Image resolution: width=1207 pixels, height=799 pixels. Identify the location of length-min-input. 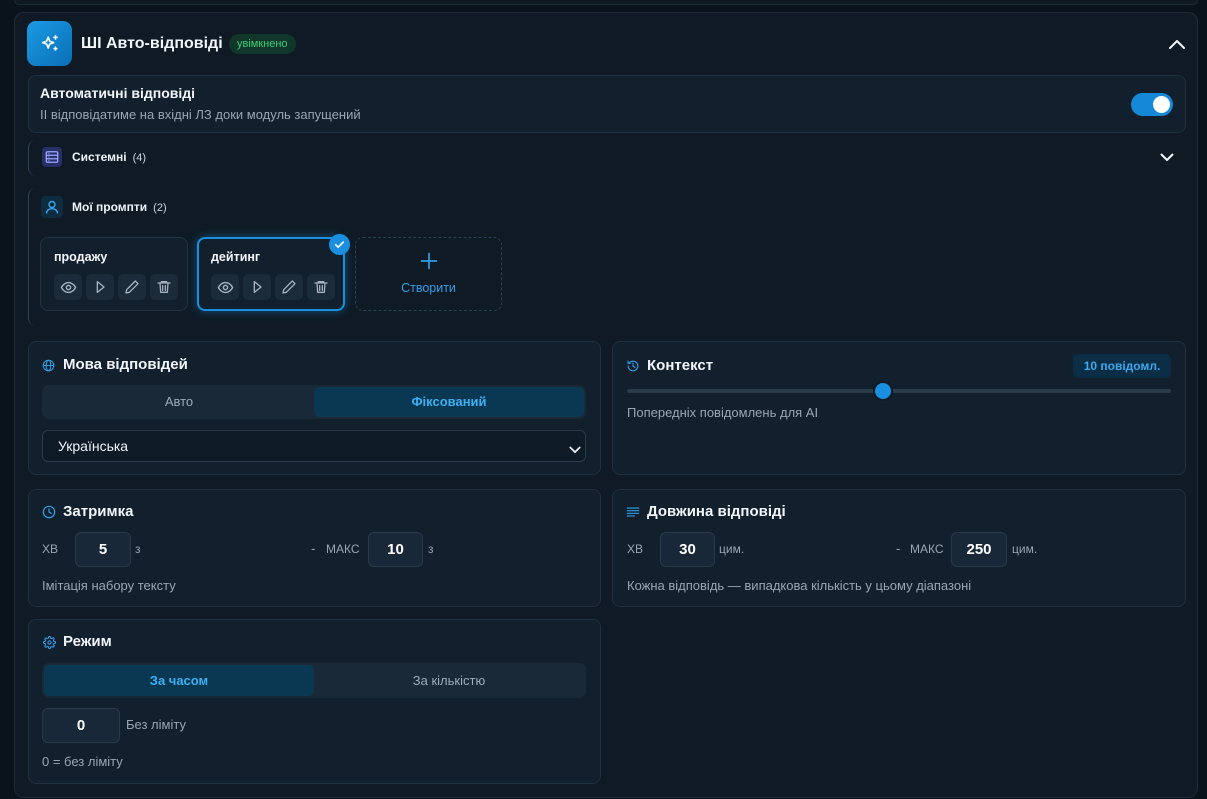
(687, 549).